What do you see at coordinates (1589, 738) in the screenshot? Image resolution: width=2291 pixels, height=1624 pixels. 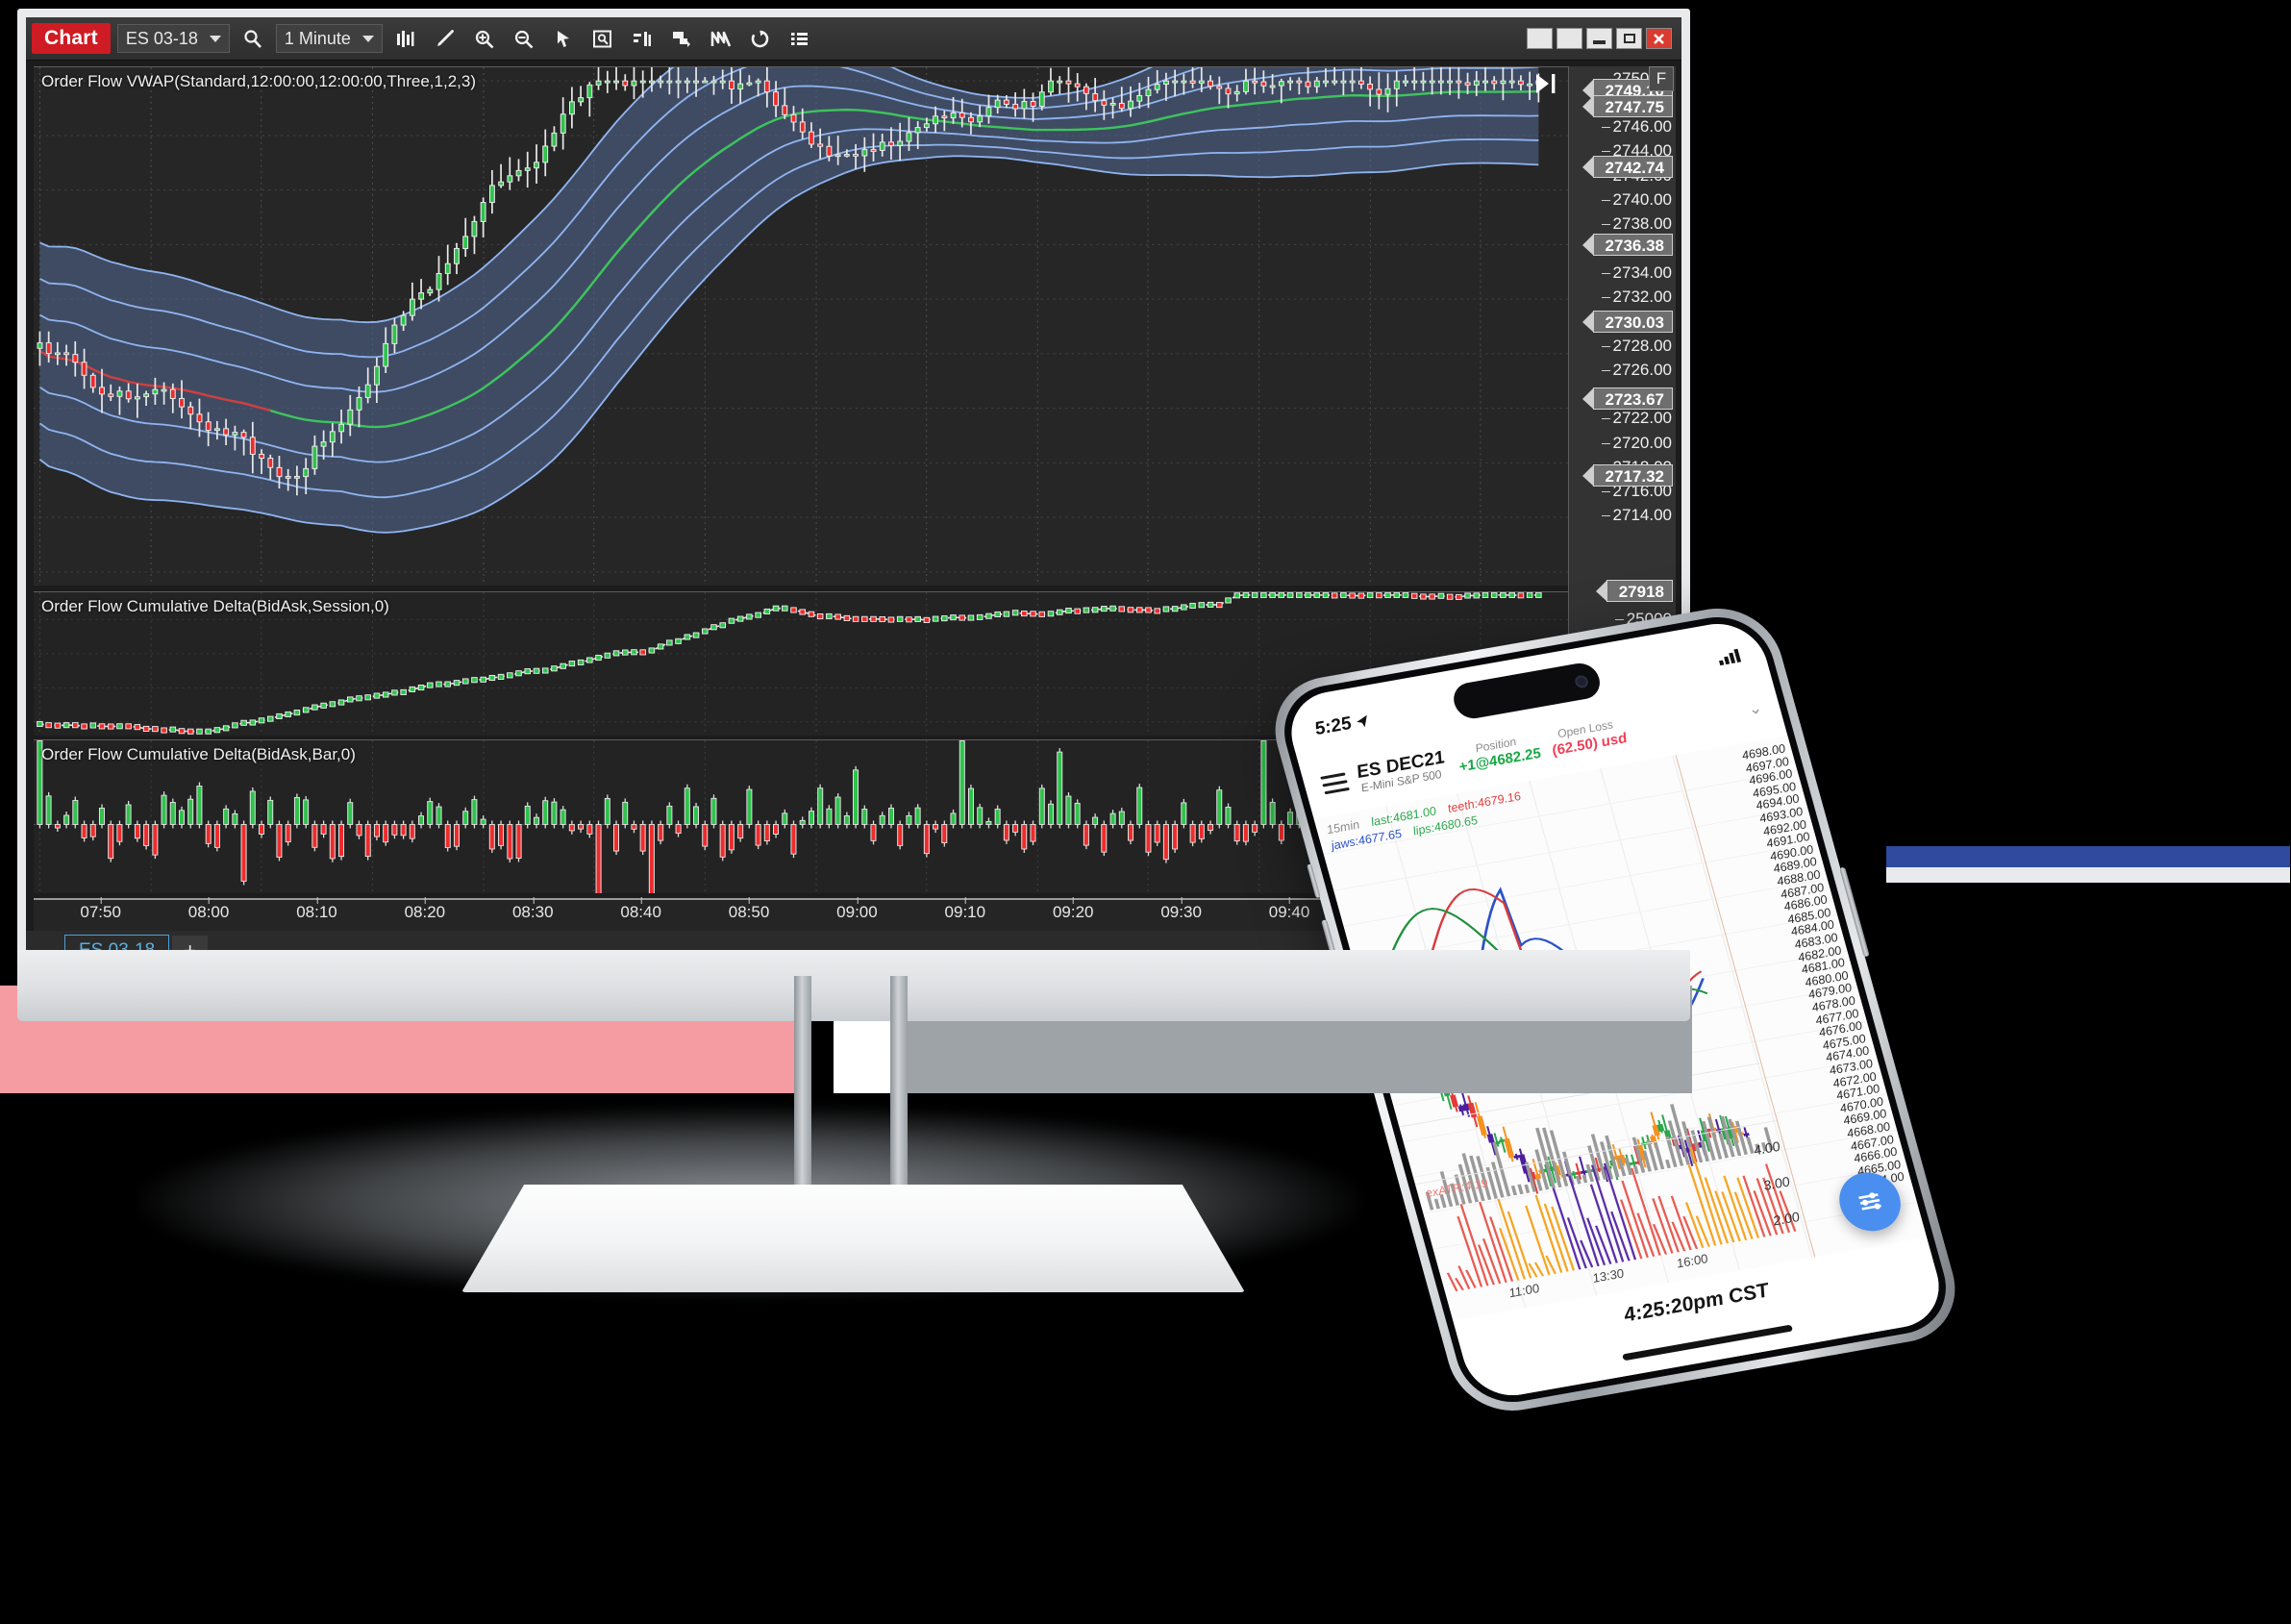 I see `open-loss-block: Open Loss (62.50) usd` at bounding box center [1589, 738].